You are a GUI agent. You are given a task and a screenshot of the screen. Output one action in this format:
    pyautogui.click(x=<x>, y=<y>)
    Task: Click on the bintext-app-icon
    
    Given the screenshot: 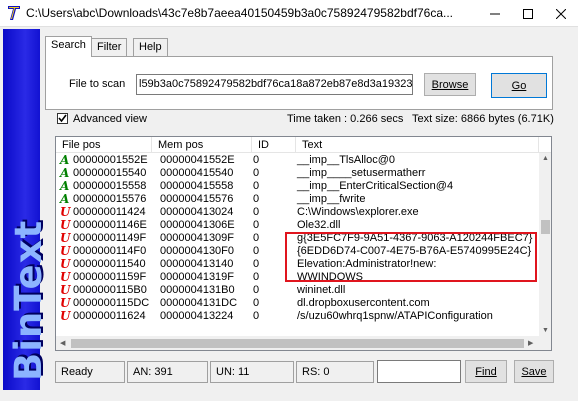 What is the action you would take?
    pyautogui.click(x=14, y=13)
    